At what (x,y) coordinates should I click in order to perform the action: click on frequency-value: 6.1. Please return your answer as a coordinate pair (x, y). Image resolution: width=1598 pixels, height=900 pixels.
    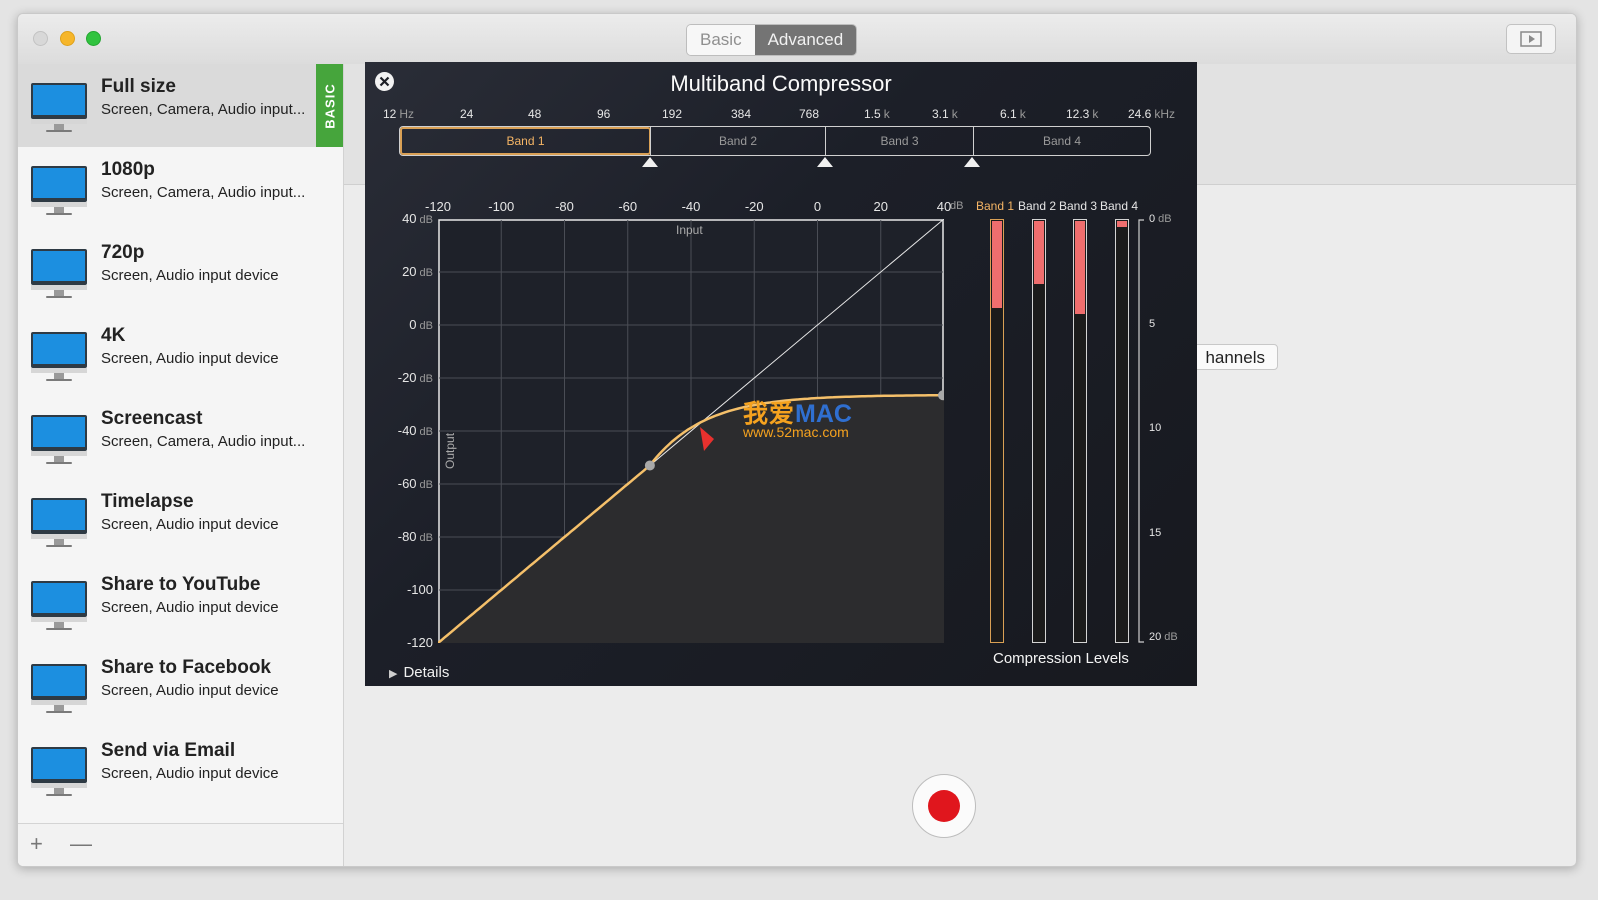
    Looking at the image, I should click on (1008, 114).